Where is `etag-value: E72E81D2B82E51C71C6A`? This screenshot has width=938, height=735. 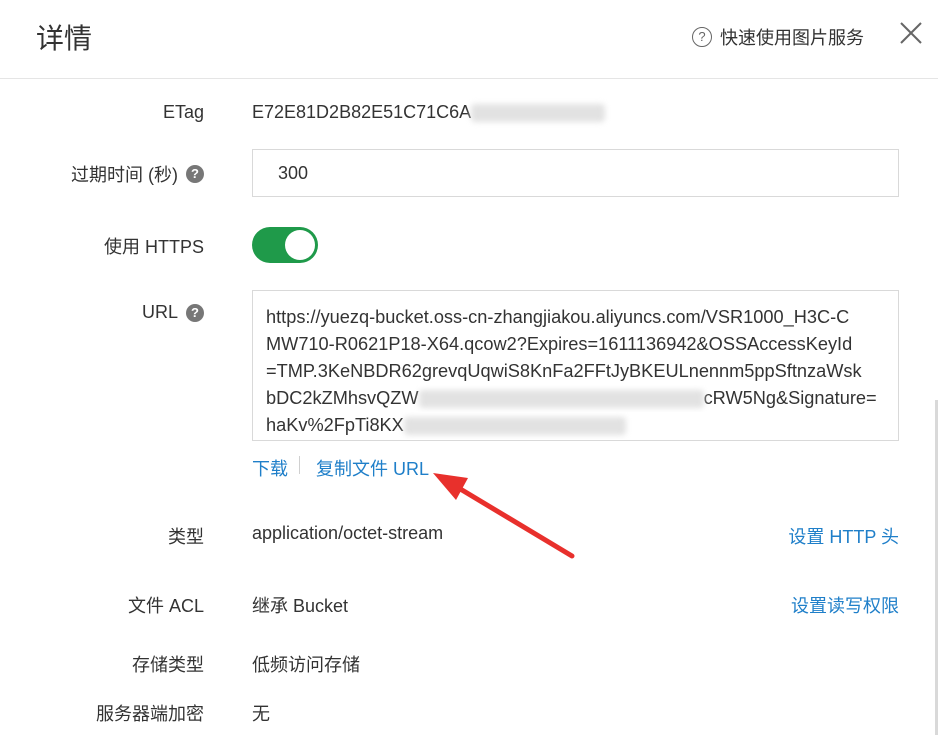
etag-value: E72E81D2B82E51C71C6A is located at coordinates (429, 112).